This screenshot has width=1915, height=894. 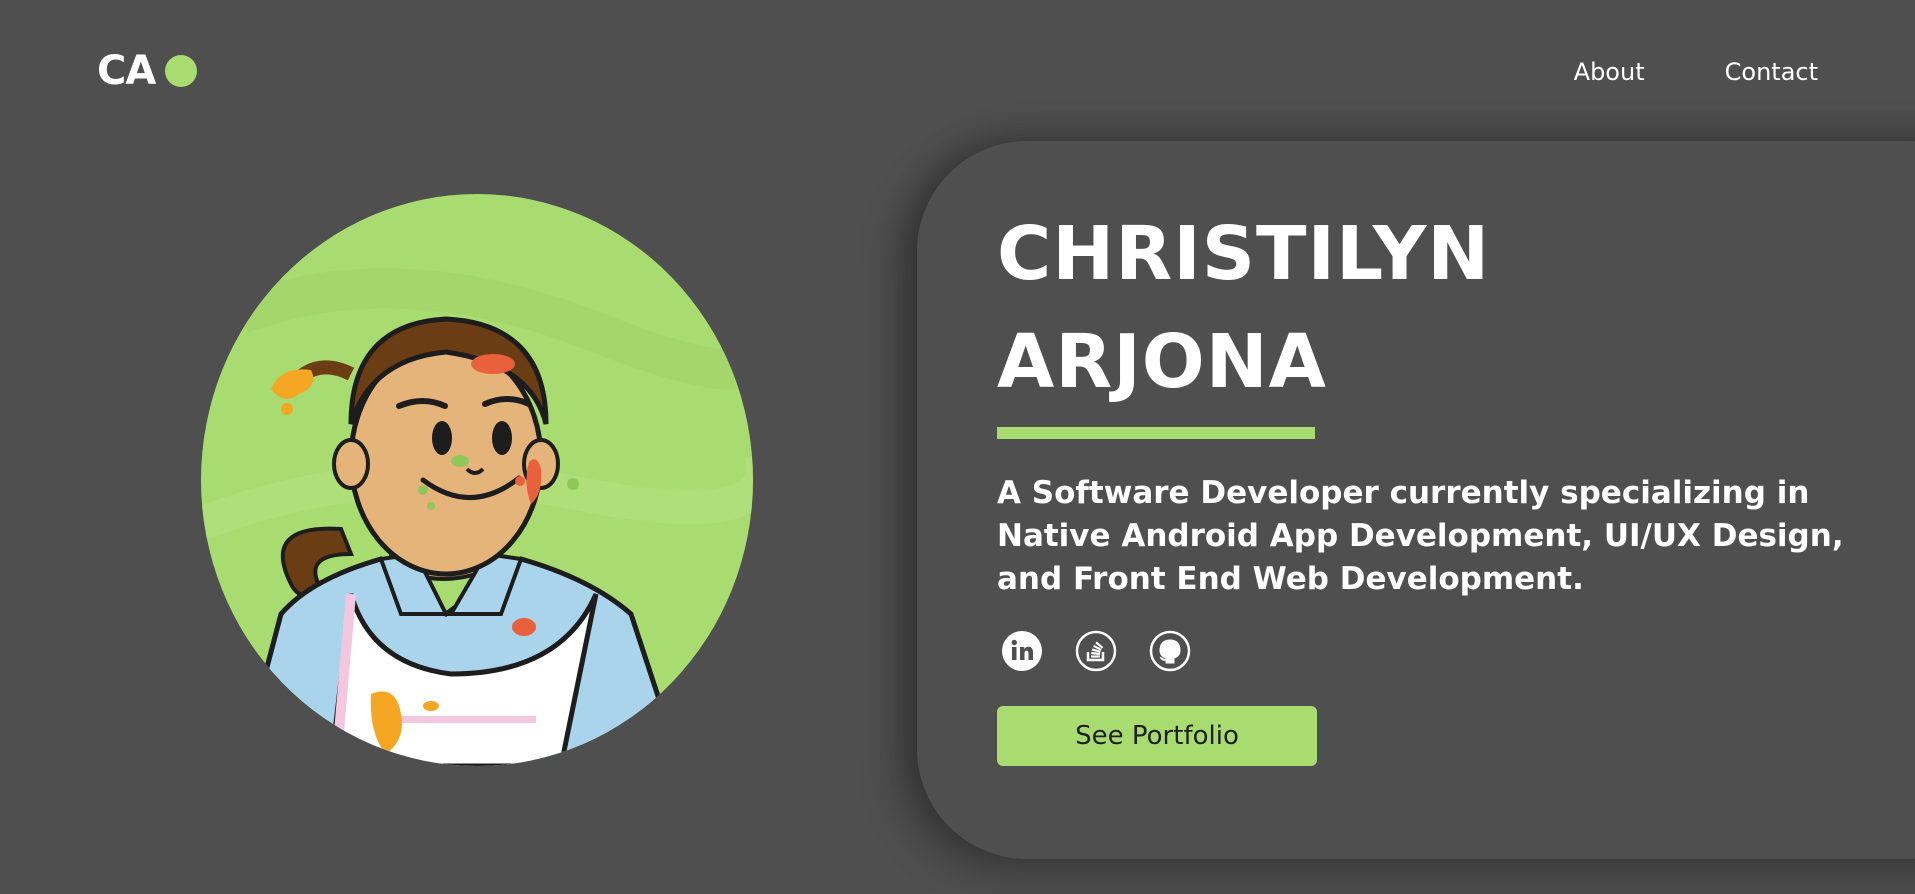 What do you see at coordinates (1696, 72) in the screenshot?
I see `main-nav: About Contact` at bounding box center [1696, 72].